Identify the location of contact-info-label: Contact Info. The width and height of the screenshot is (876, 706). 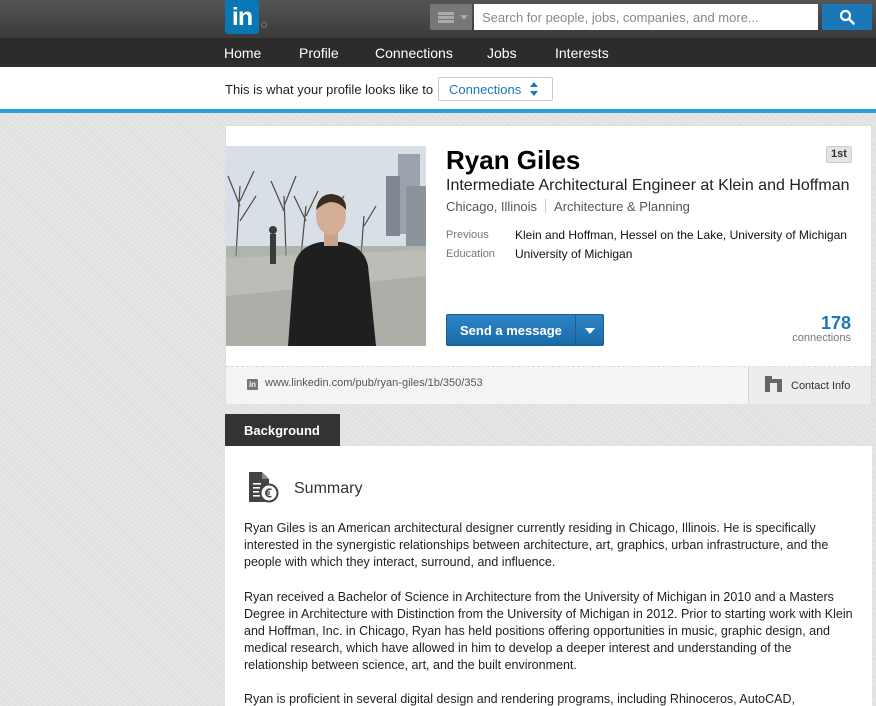
(821, 386).